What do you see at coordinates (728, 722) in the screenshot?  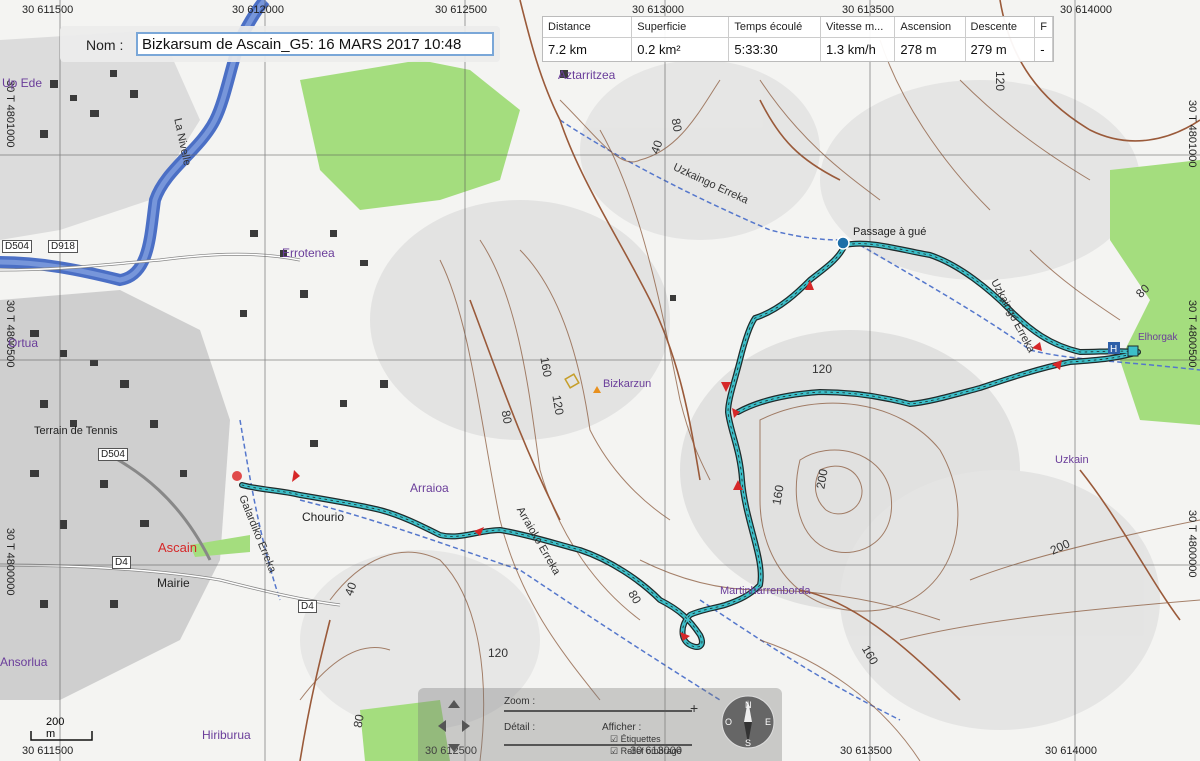 I see `svg-text: O` at bounding box center [728, 722].